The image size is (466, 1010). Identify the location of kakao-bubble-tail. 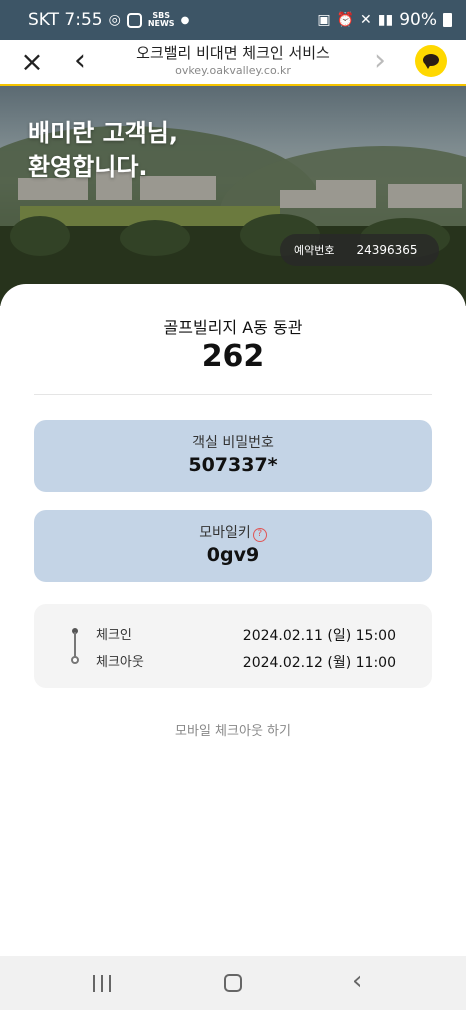
(428, 66).